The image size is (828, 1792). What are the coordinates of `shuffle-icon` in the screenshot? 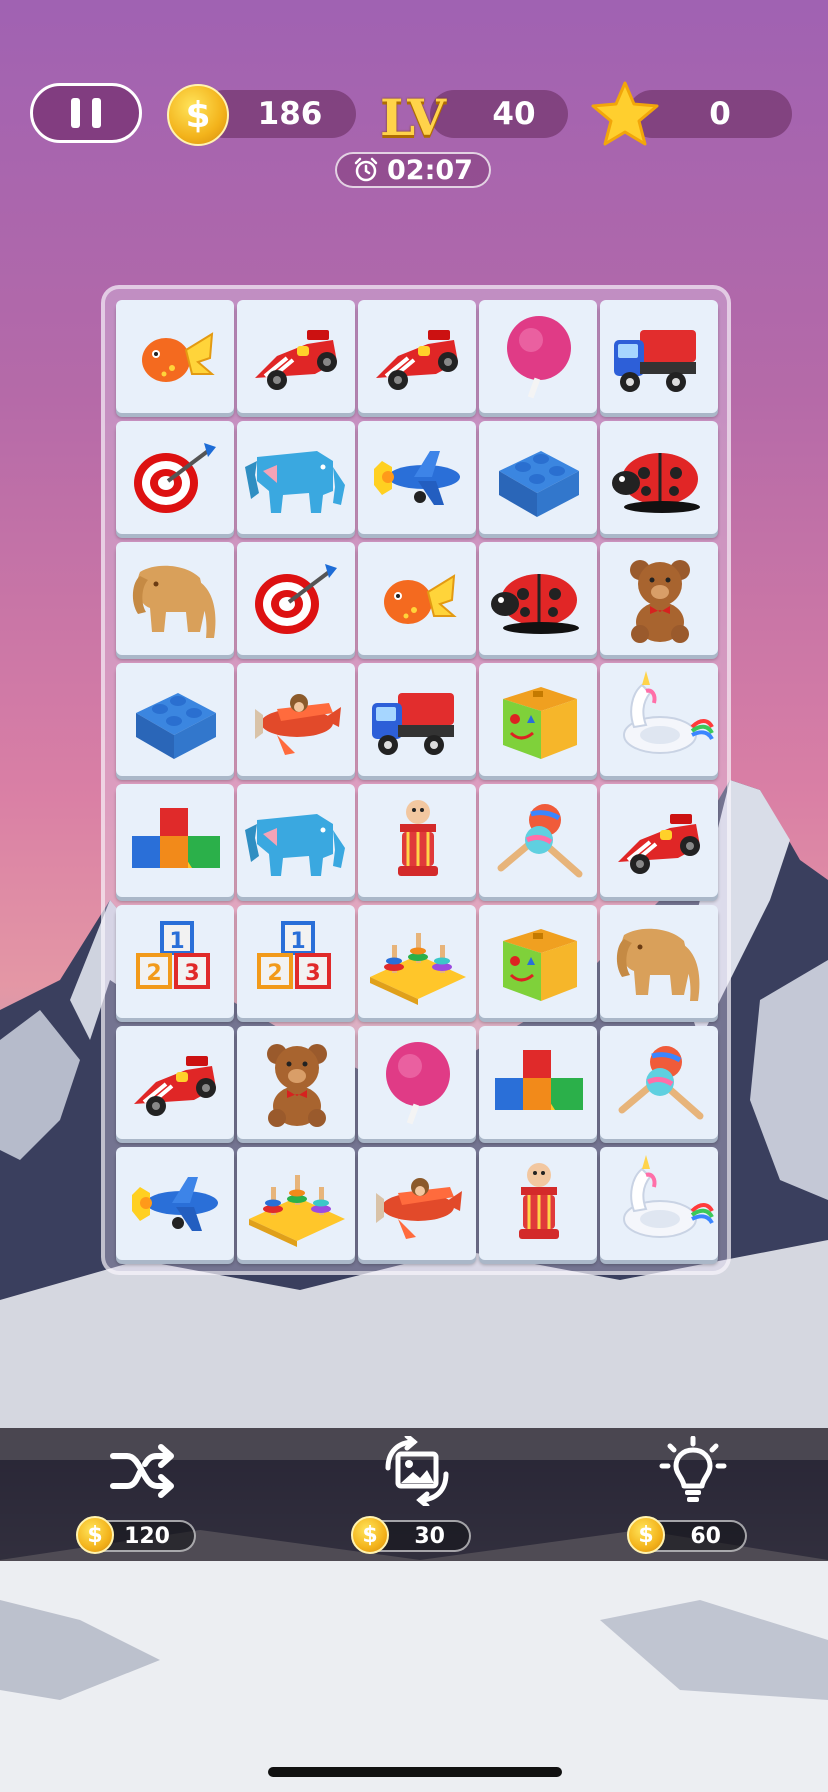 It's located at (142, 1471).